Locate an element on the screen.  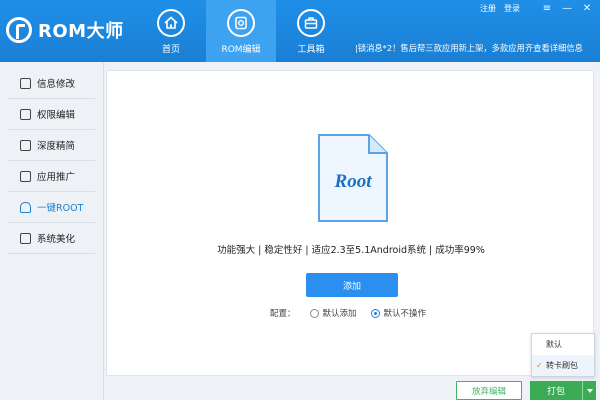
permission-icon is located at coordinates (25, 114).